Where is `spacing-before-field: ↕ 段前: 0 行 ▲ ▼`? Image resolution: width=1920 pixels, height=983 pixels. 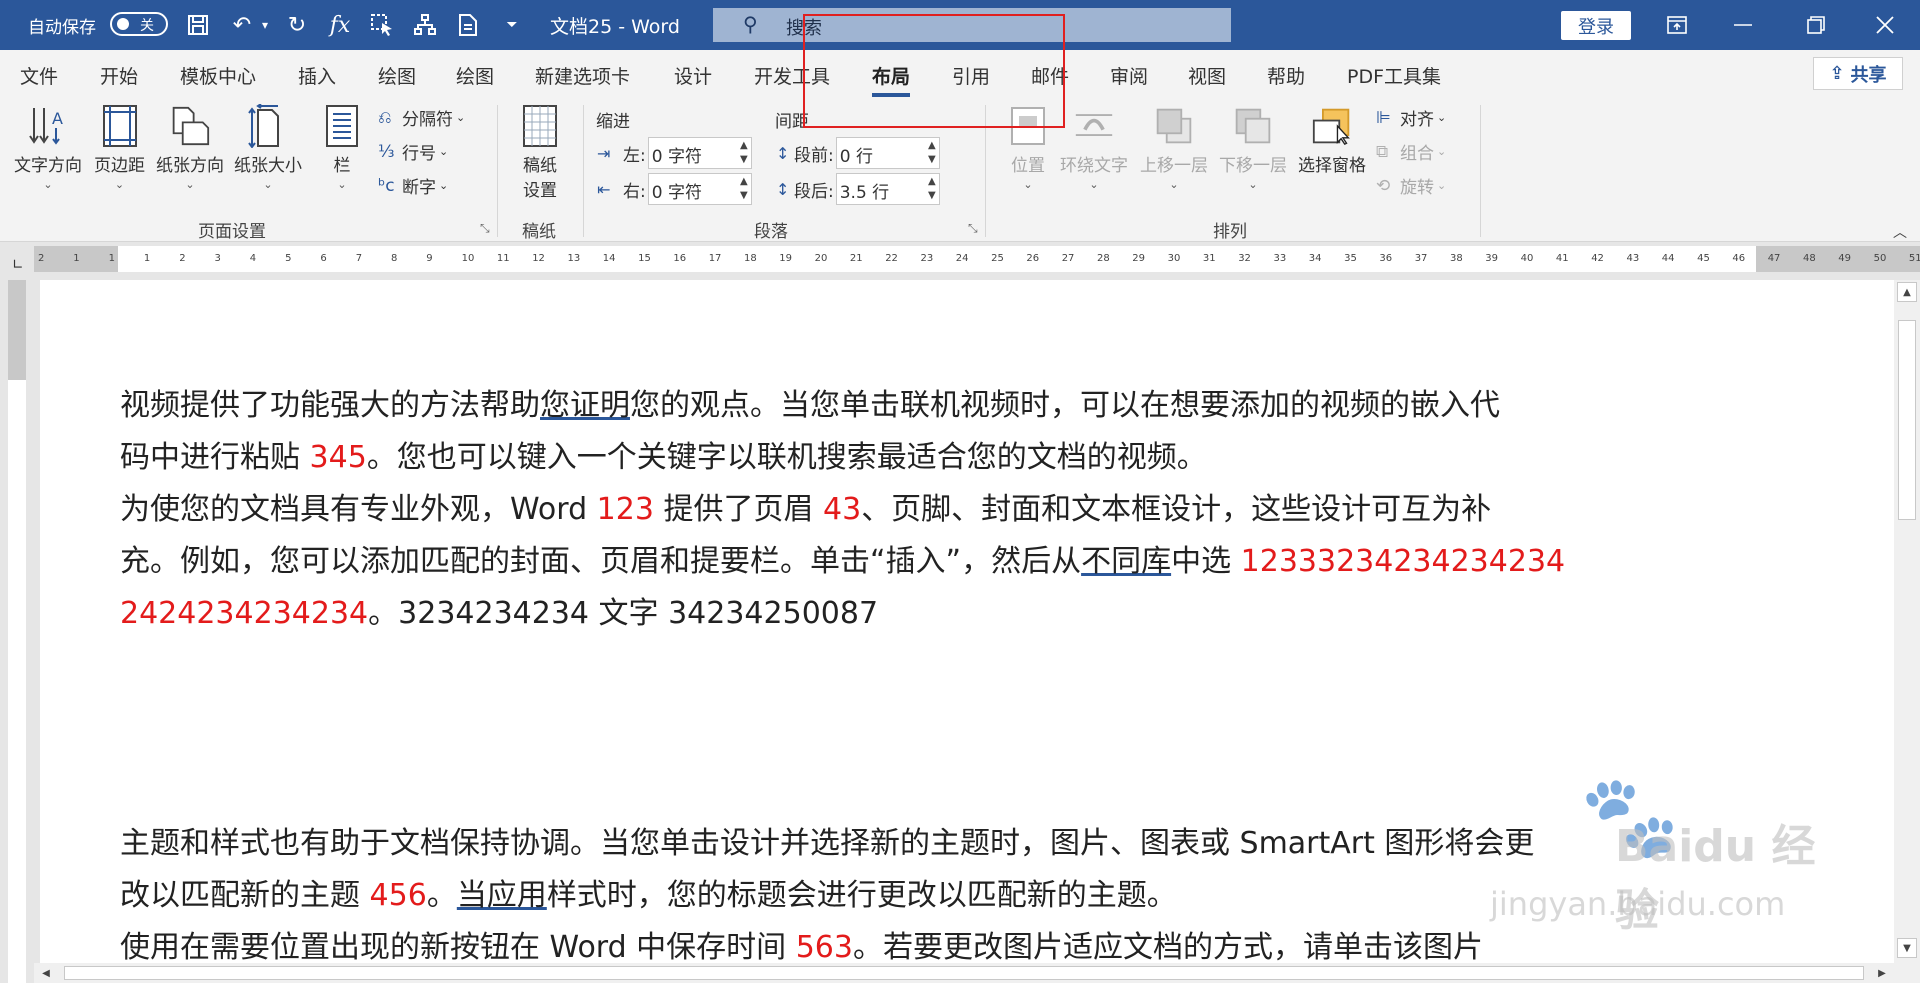
spacing-before-field: ↕ 段前: 0 行 ▲ ▼ is located at coordinates (858, 153).